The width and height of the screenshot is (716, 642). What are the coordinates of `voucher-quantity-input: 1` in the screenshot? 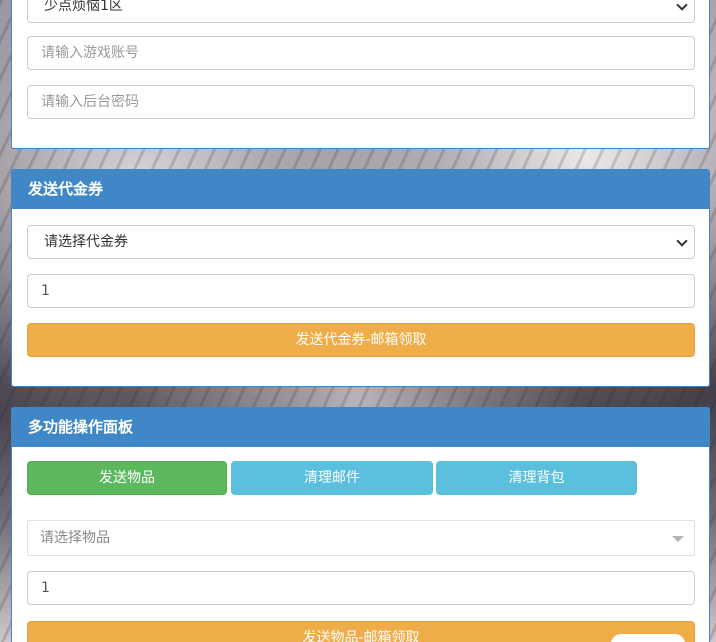 It's located at (361, 291).